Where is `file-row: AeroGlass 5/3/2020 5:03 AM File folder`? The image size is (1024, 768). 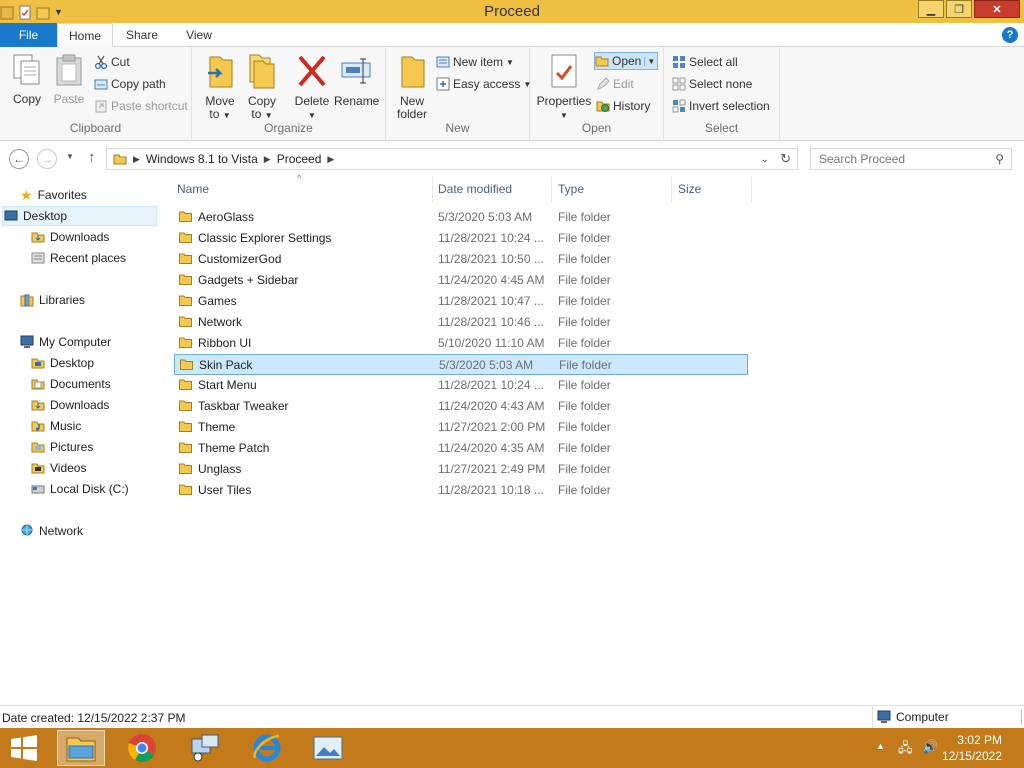
file-row: AeroGlass 5/3/2020 5:03 AM File folder is located at coordinates (461, 217).